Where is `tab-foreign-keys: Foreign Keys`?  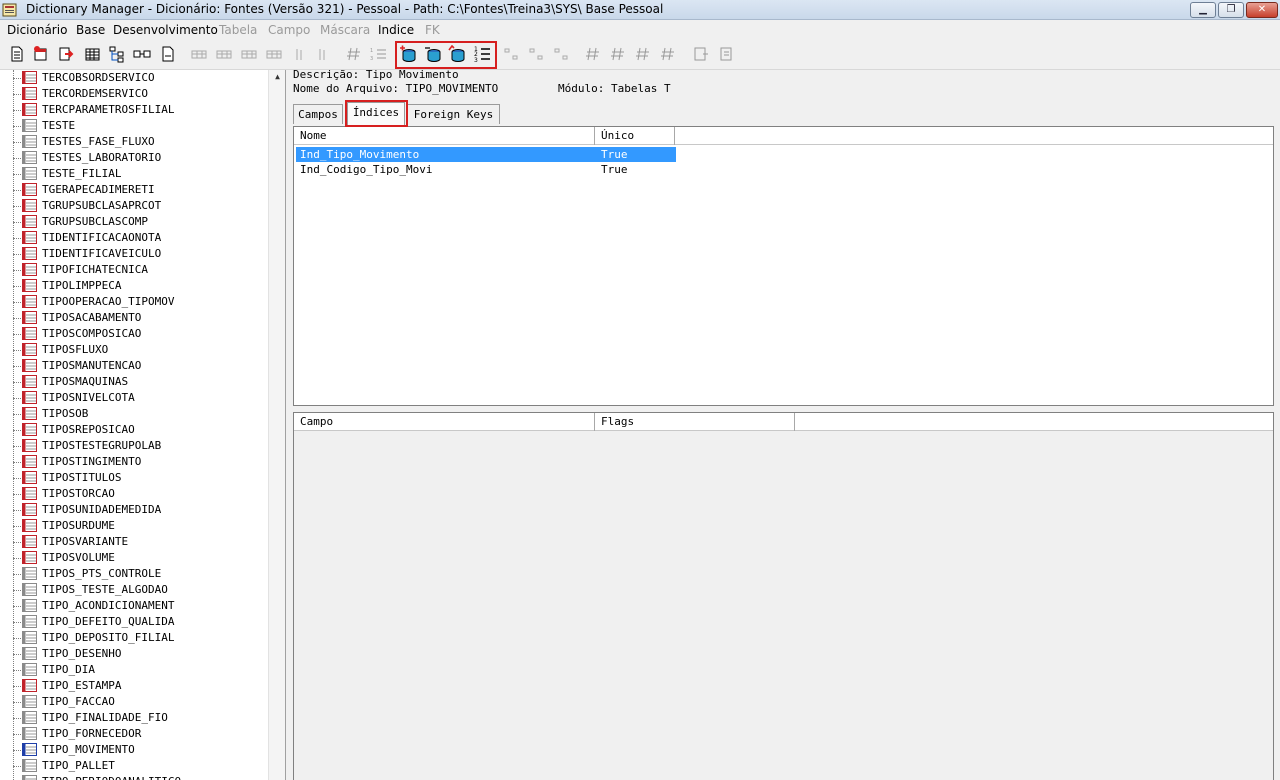 tab-foreign-keys: Foreign Keys is located at coordinates (453, 114).